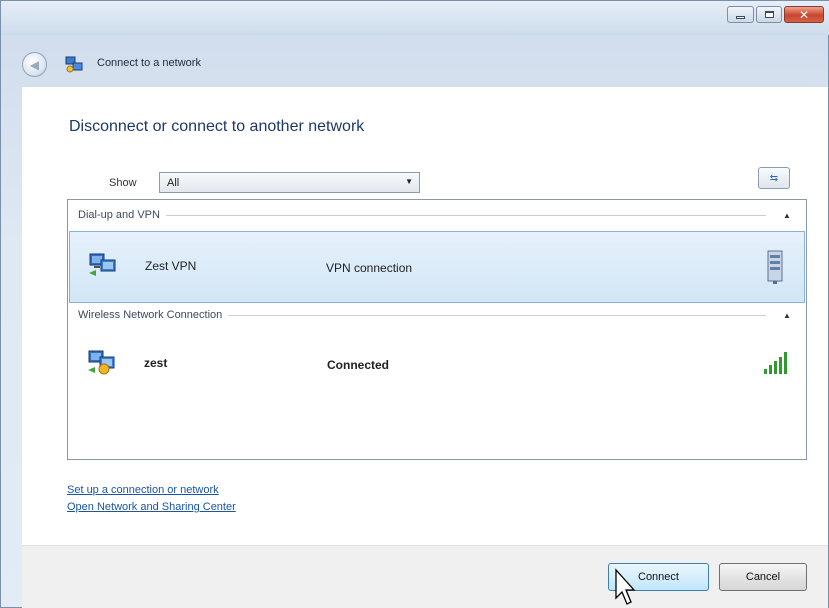 Image resolution: width=829 pixels, height=608 pixels. I want to click on refresh-icon: ⇆, so click(774, 178).